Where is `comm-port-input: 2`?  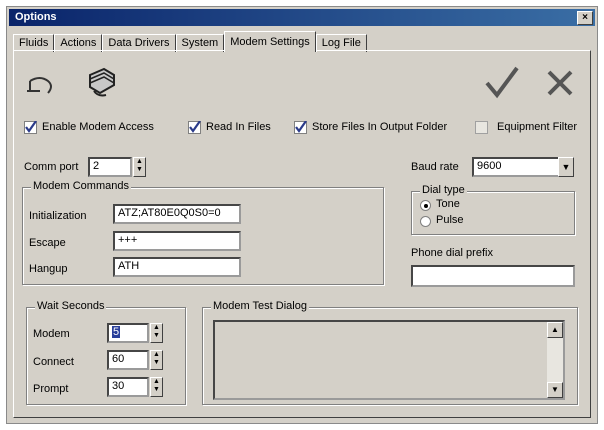
comm-port-input: 2 is located at coordinates (110, 167).